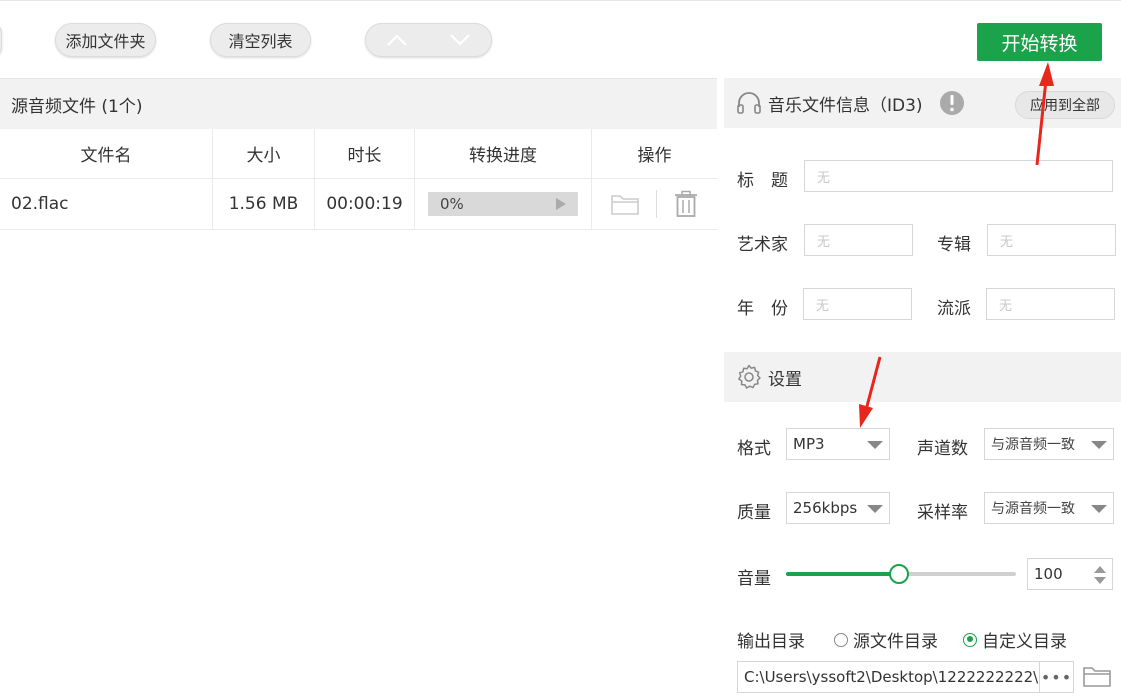  What do you see at coordinates (771, 642) in the screenshot?
I see `output-dir-label: 输出目录` at bounding box center [771, 642].